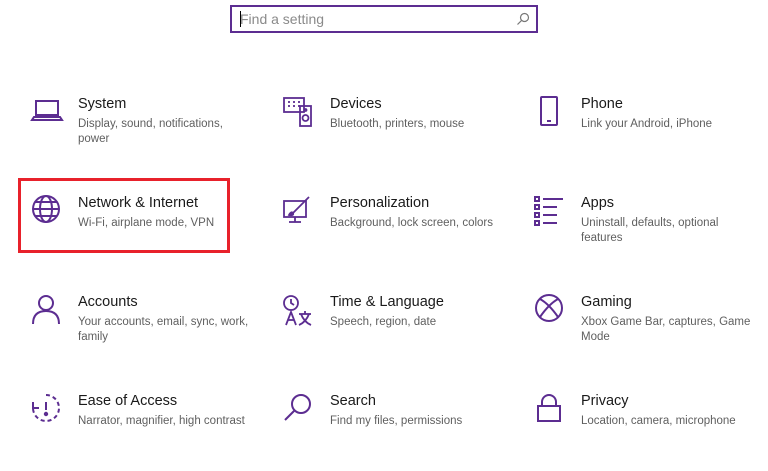 The height and width of the screenshot is (471, 768). I want to click on keyboard-speaker-icon, so click(299, 113).